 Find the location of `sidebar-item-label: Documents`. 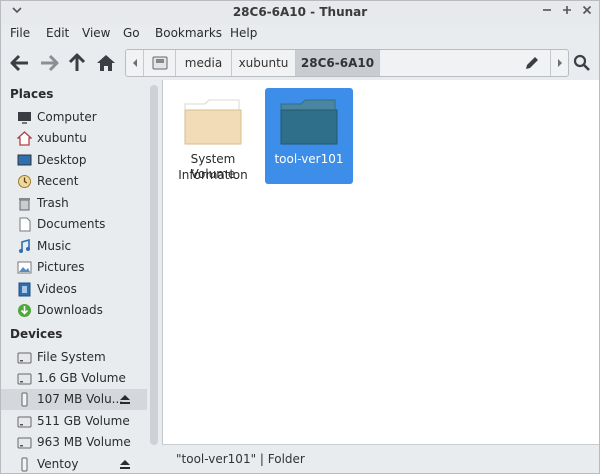

sidebar-item-label: Documents is located at coordinates (71, 224).